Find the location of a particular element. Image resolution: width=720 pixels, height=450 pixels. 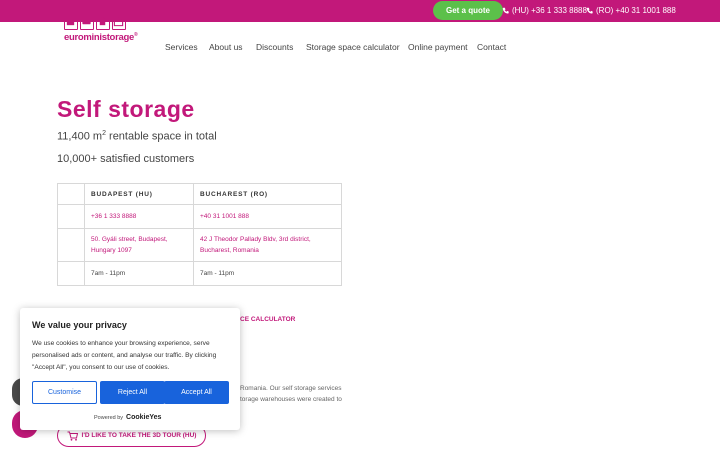

cookie-title: We value your privacy is located at coordinates (79, 325).